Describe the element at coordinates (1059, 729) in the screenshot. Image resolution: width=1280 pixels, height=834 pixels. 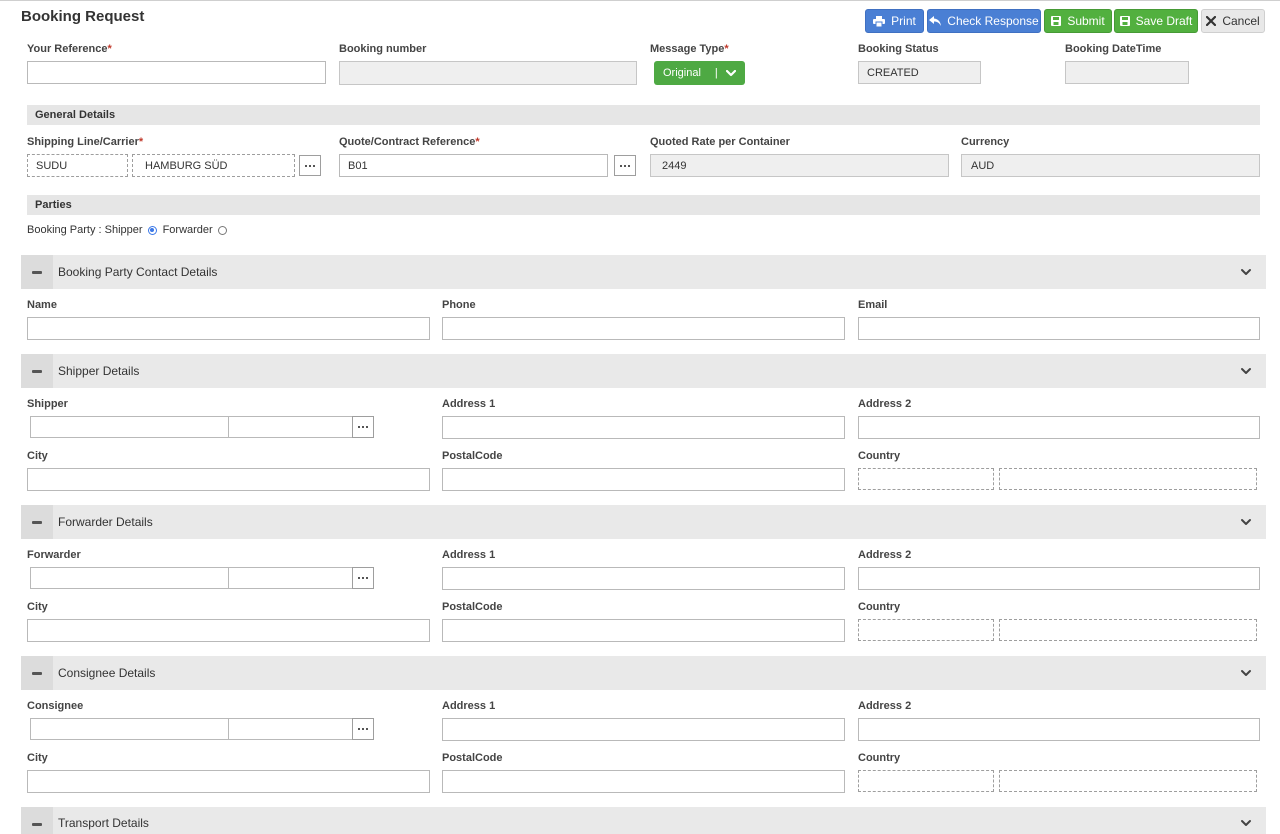
I see `consignee-address2-input` at that location.